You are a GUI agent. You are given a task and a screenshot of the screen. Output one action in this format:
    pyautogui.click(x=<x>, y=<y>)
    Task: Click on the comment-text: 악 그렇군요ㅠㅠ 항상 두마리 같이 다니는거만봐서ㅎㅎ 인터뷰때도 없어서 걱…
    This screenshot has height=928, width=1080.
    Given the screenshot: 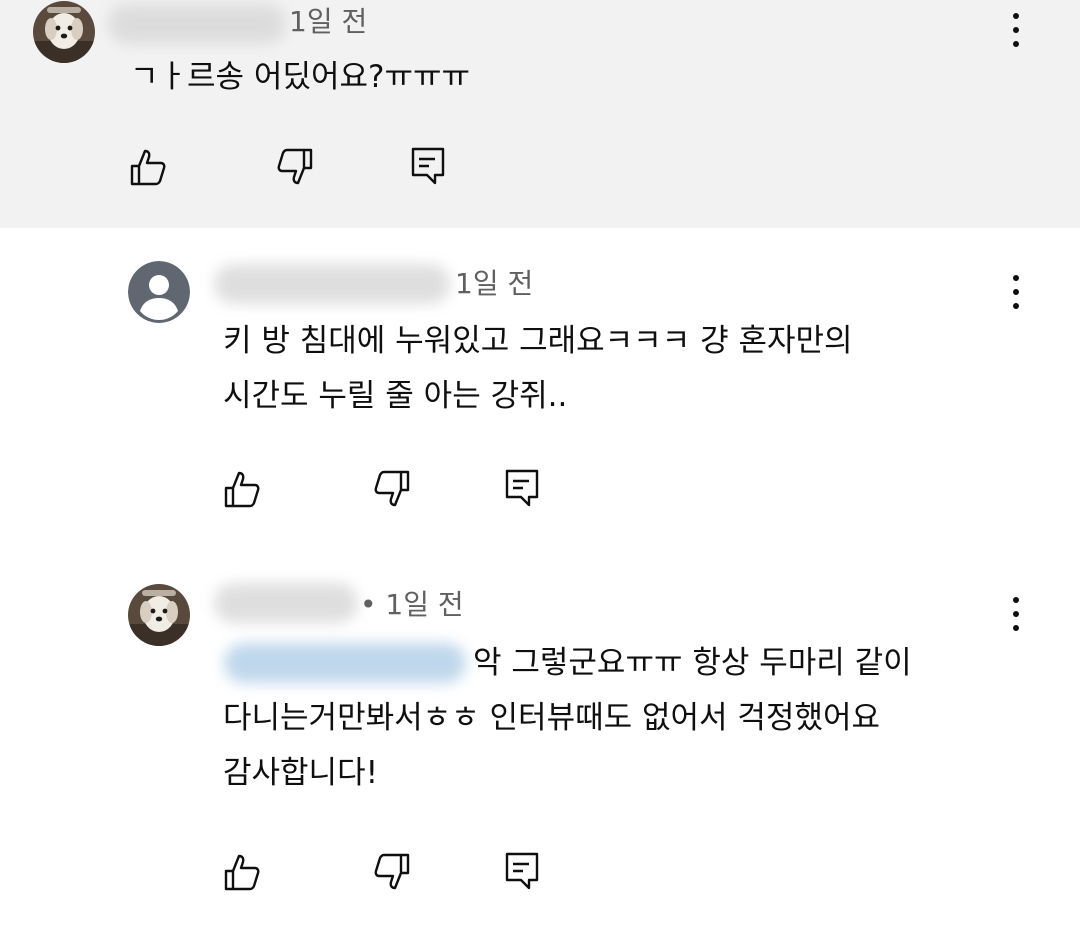 What is the action you would take?
    pyautogui.click(x=567, y=718)
    